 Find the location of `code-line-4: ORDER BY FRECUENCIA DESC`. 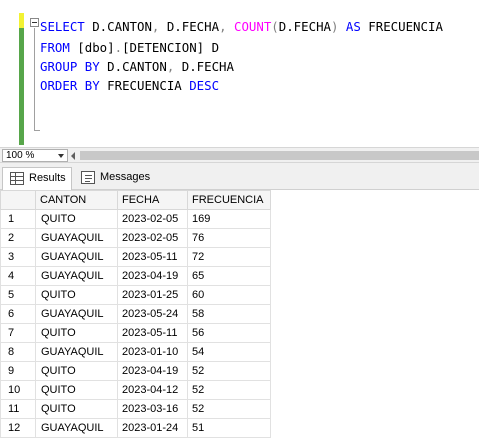

code-line-4: ORDER BY FRECUENCIA DESC is located at coordinates (130, 85).